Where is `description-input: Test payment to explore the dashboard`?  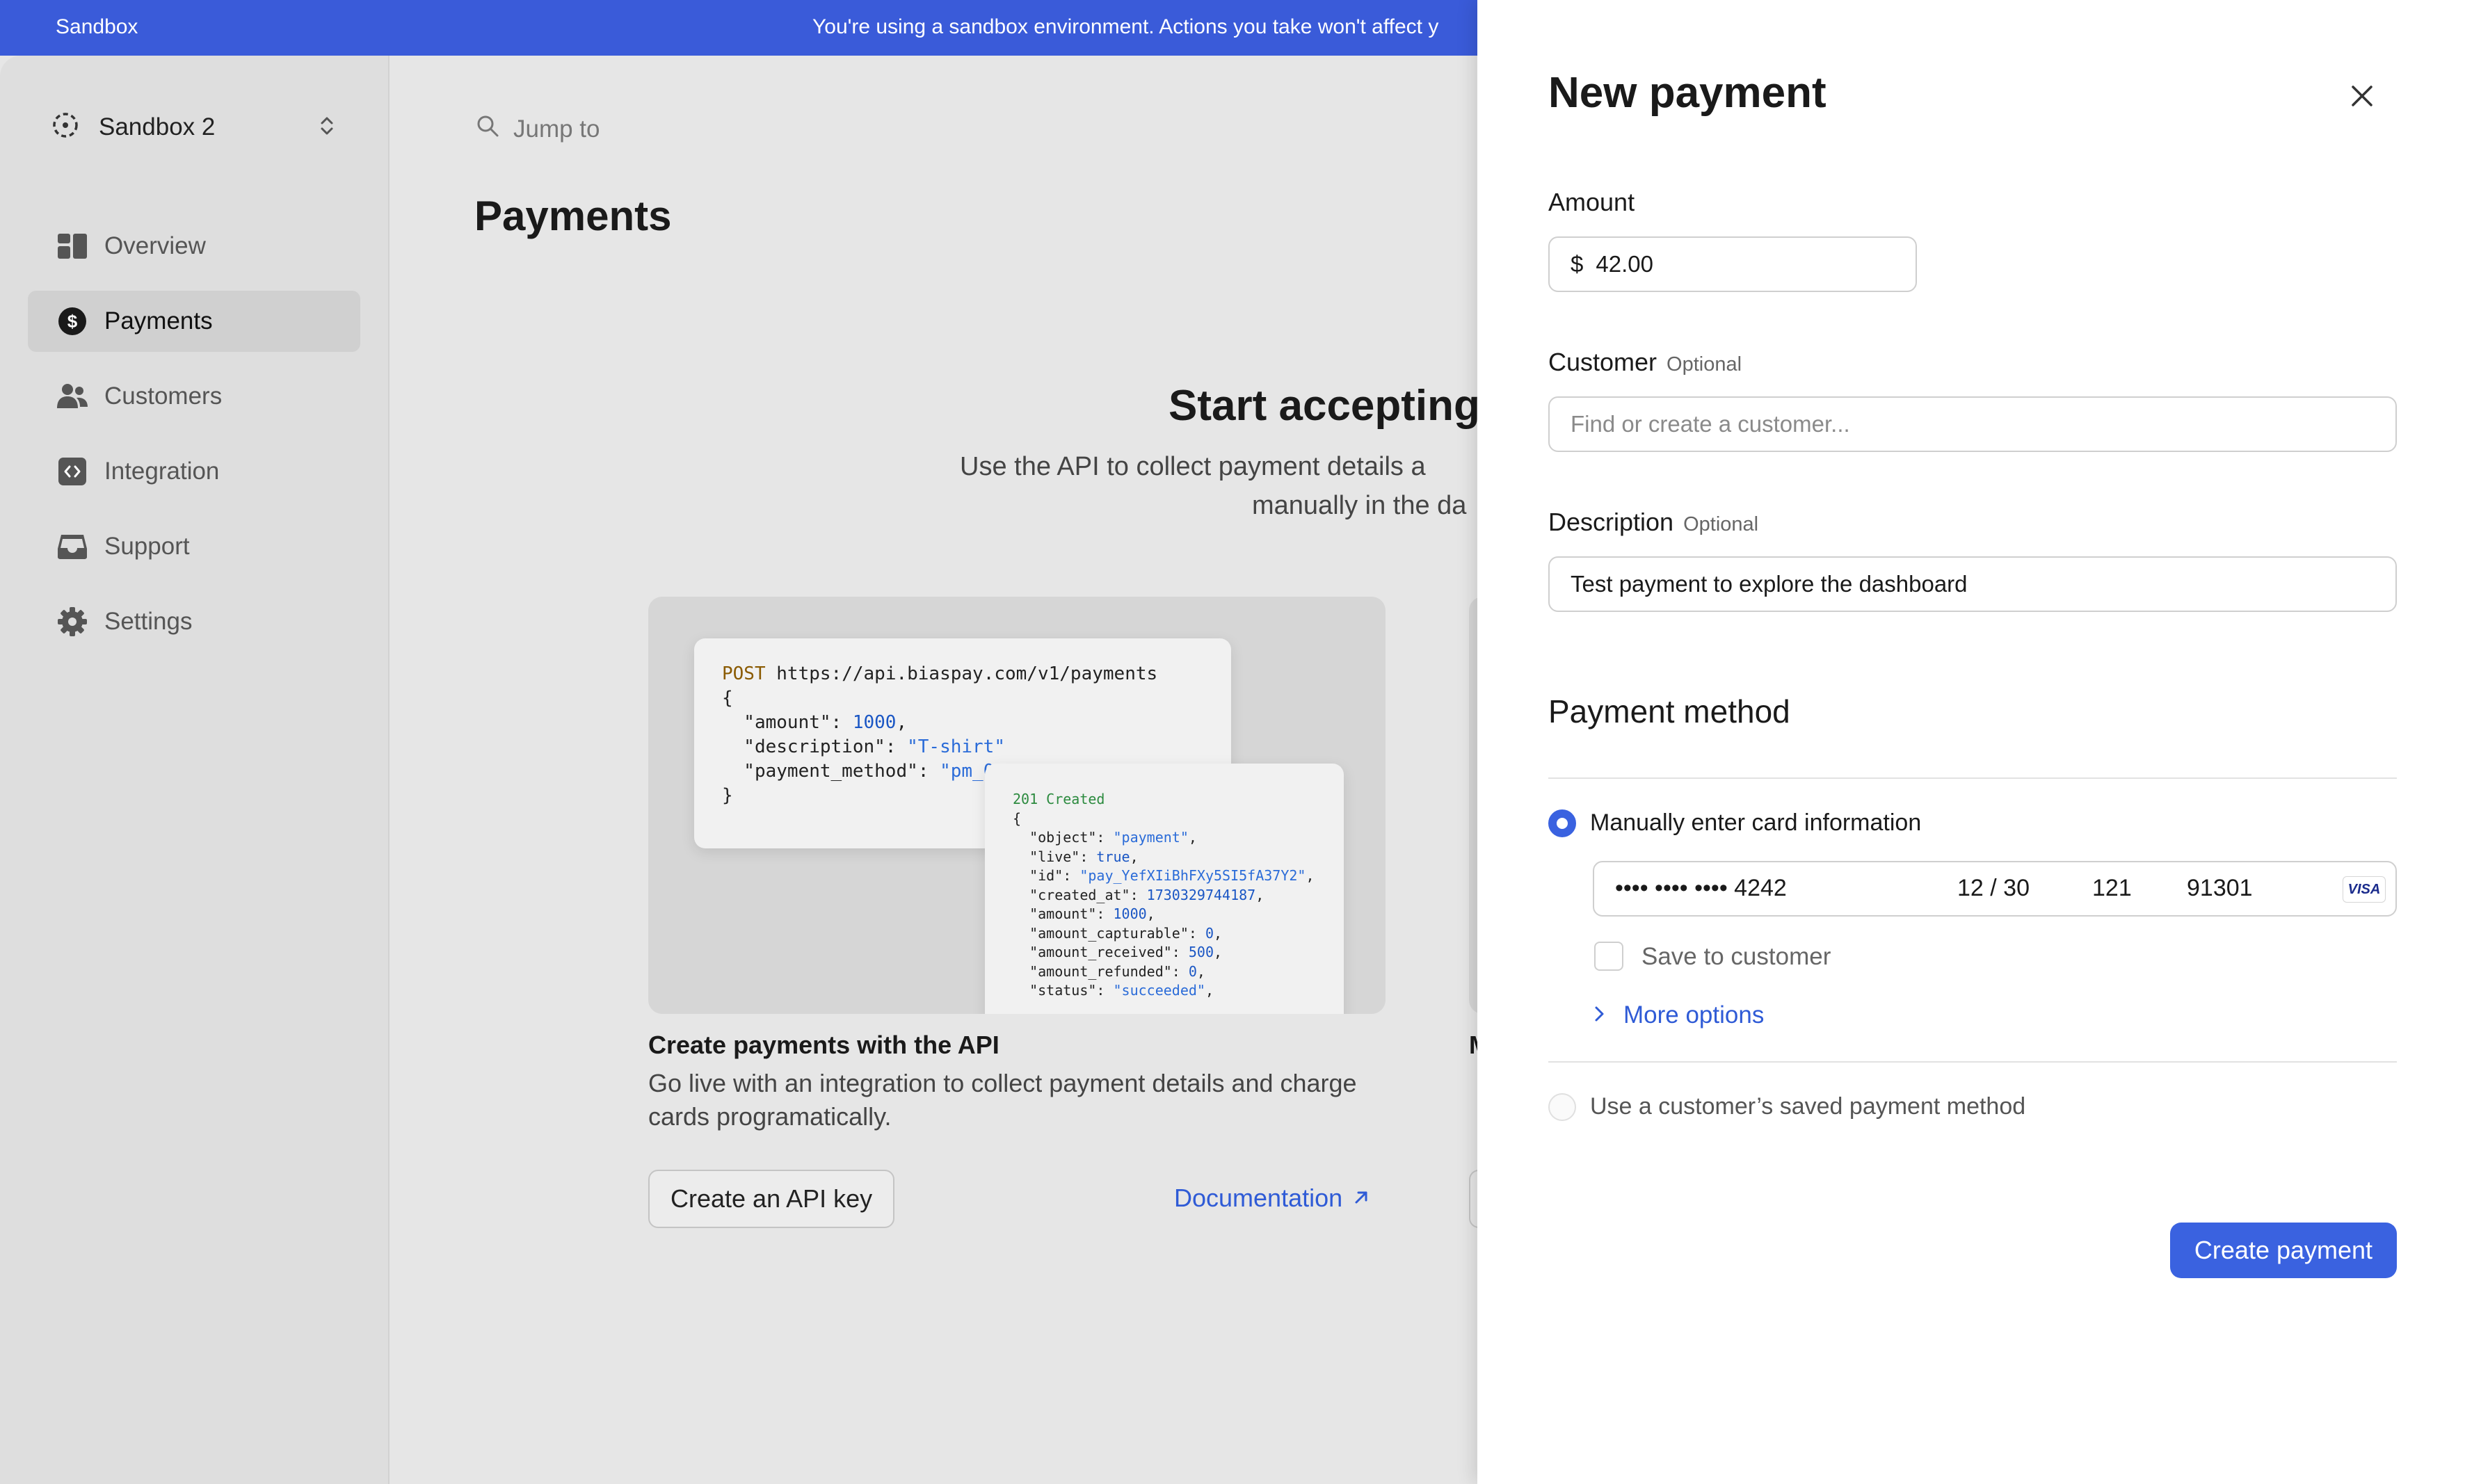
description-input: Test payment to explore the dashboard is located at coordinates (1973, 584).